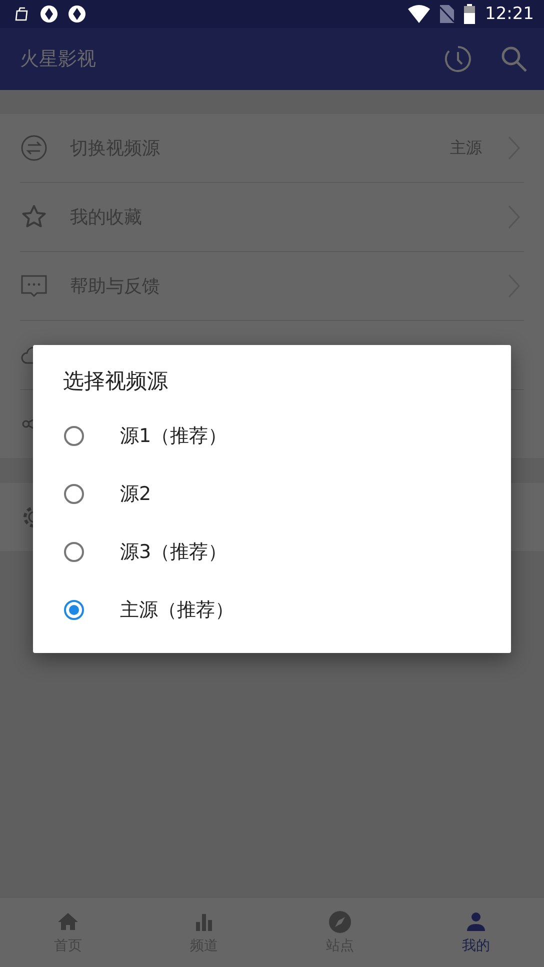 The height and width of the screenshot is (967, 544). Describe the element at coordinates (419, 14) in the screenshot. I see `wifi-icon` at that location.